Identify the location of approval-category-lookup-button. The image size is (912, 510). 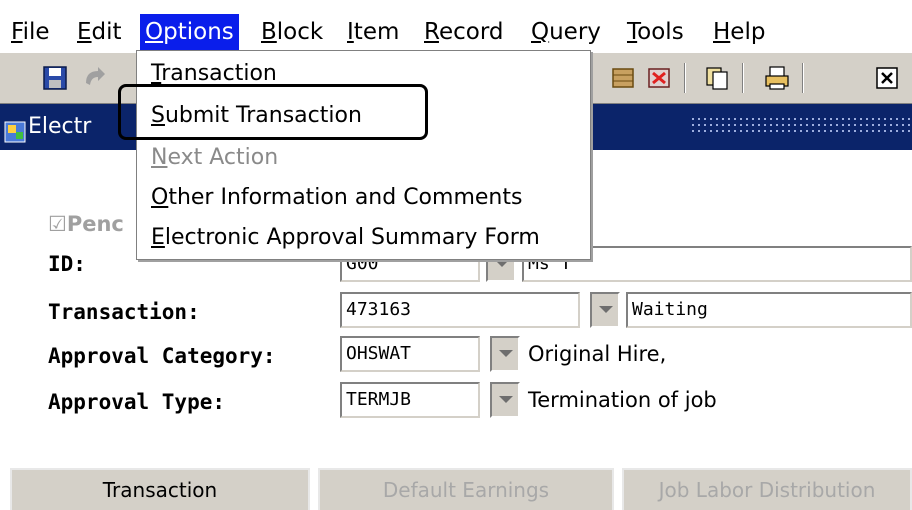
(505, 354).